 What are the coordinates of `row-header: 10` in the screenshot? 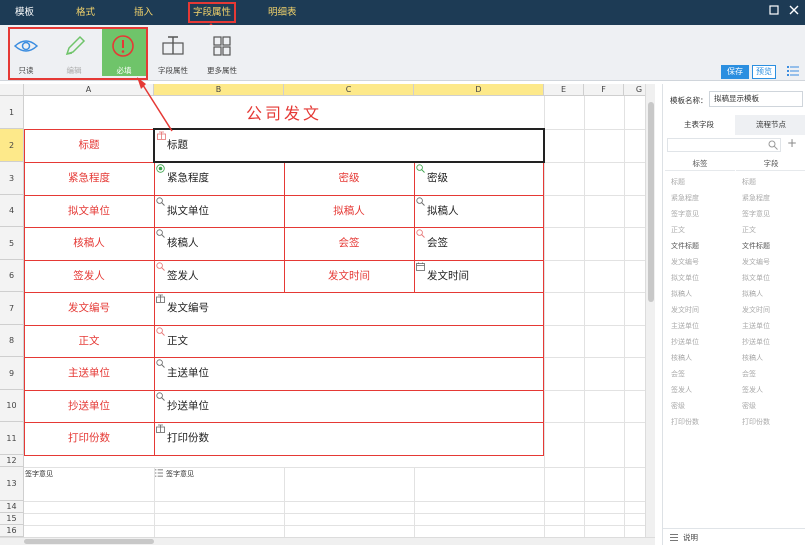 It's located at (12, 406).